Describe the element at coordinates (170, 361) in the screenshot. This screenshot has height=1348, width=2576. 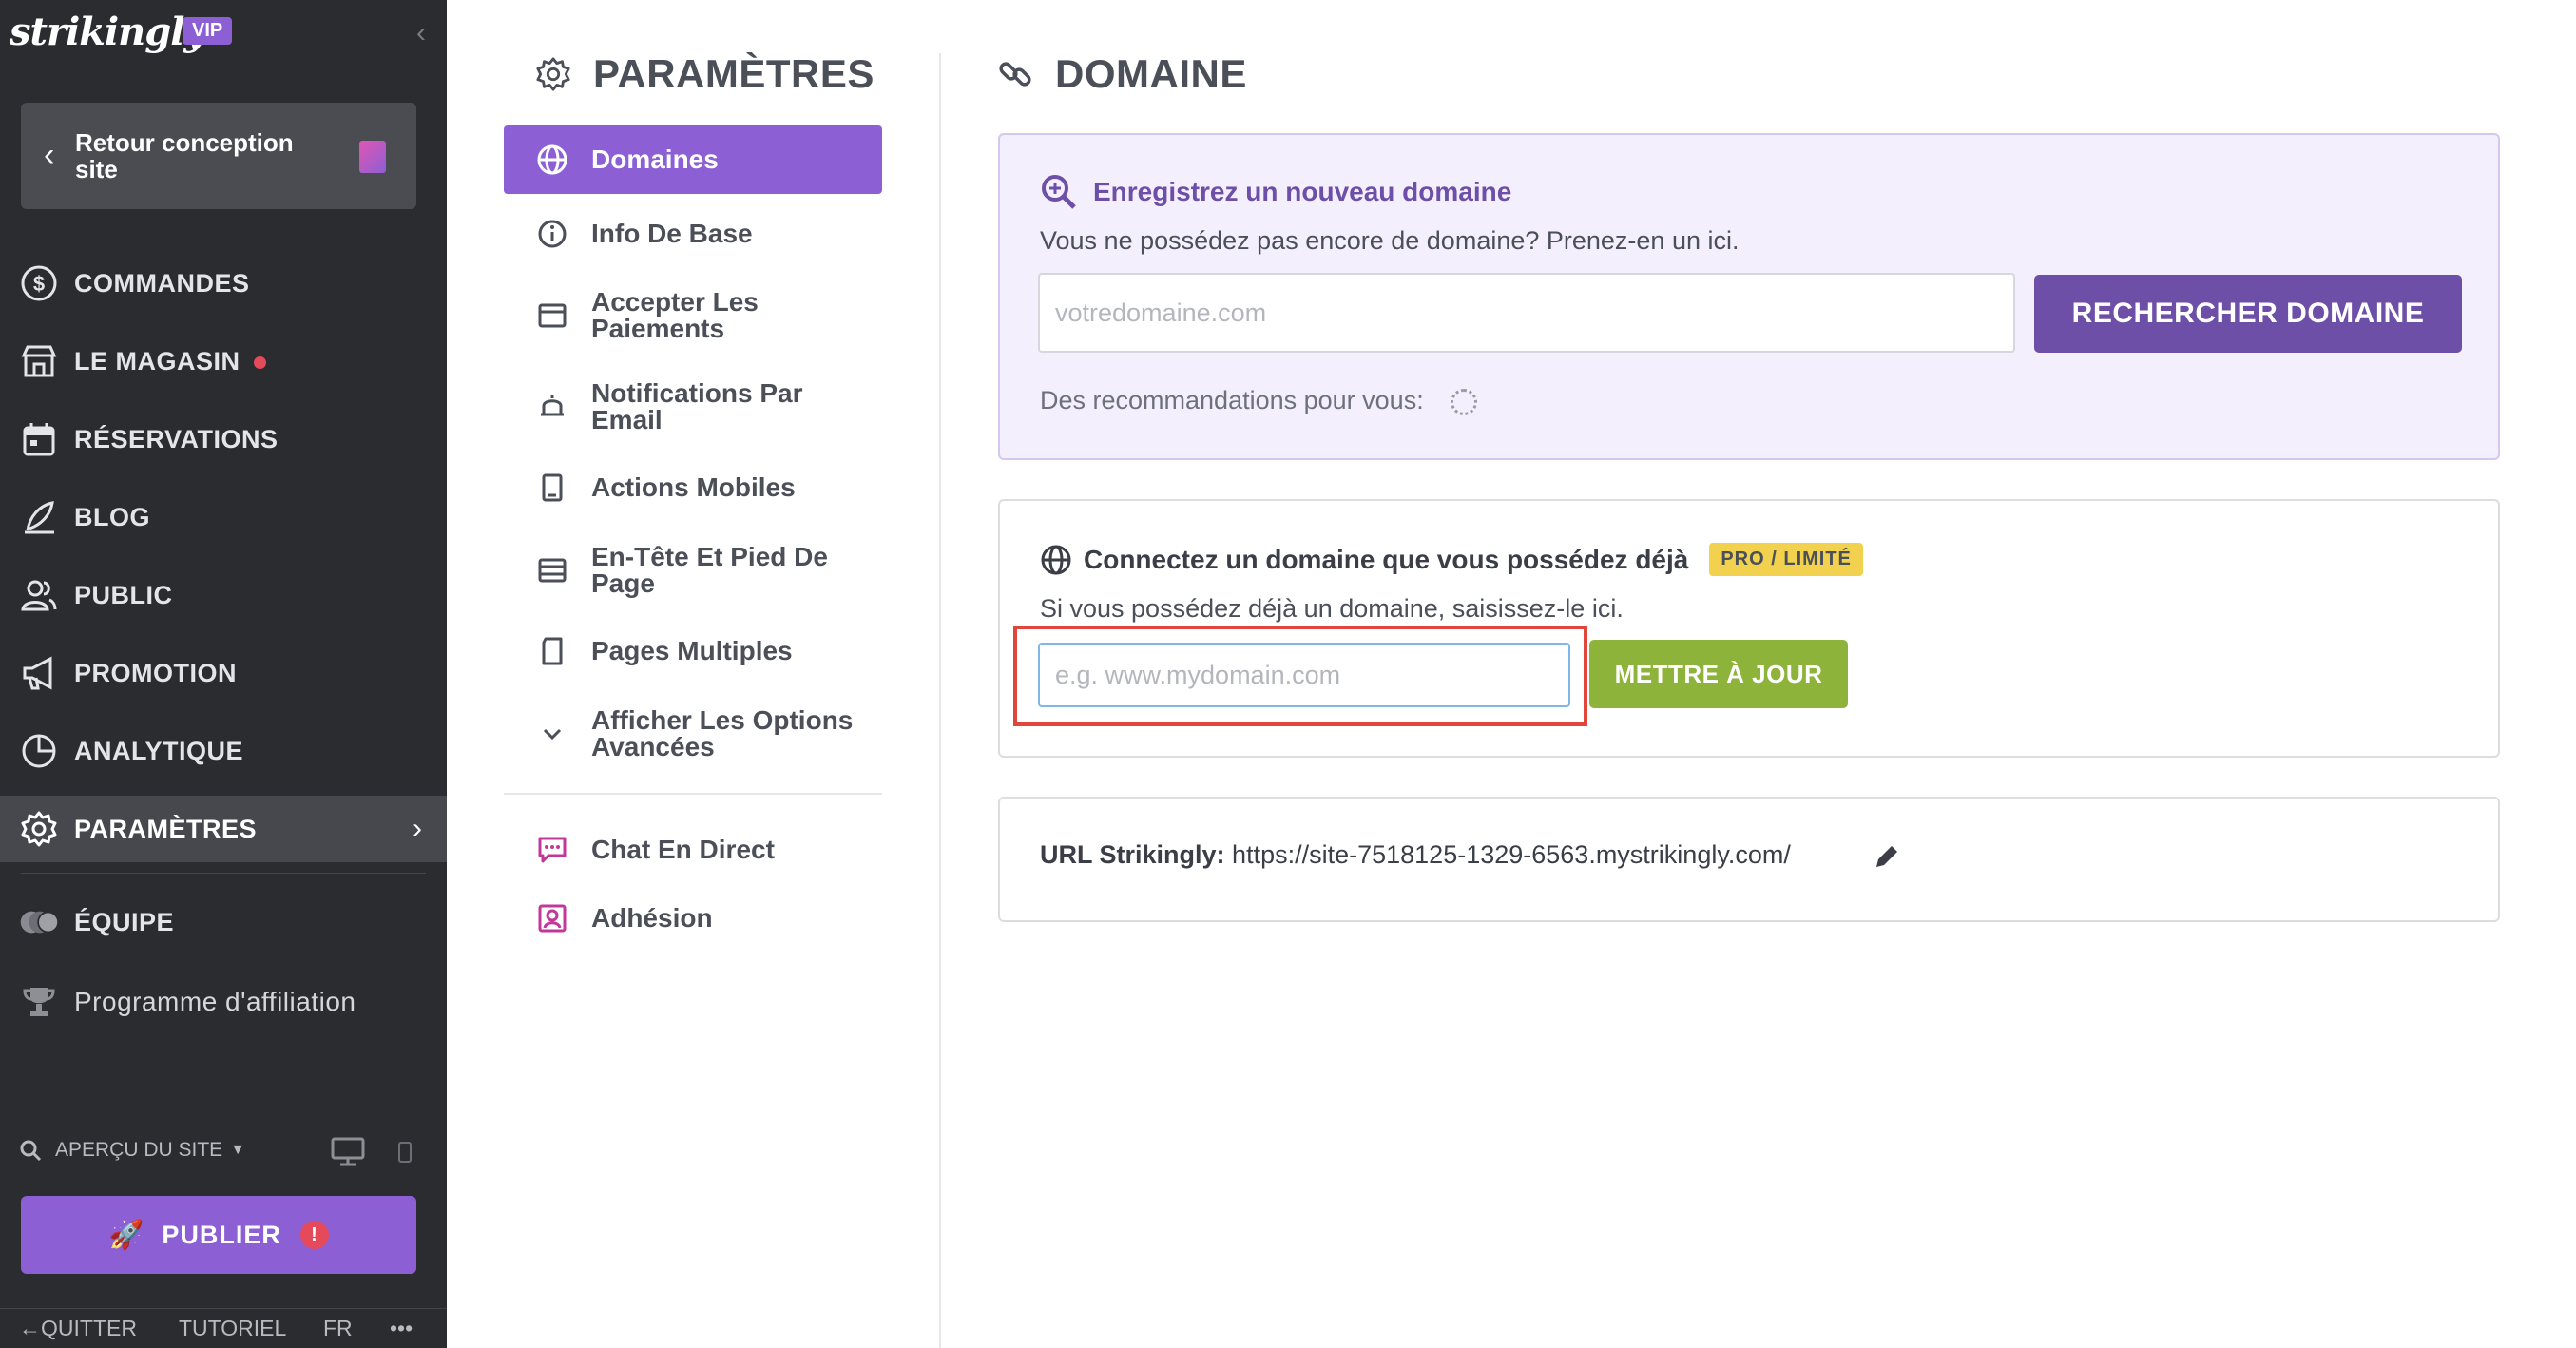
I see `sidebar-item-label: LE MAGASIN` at that location.